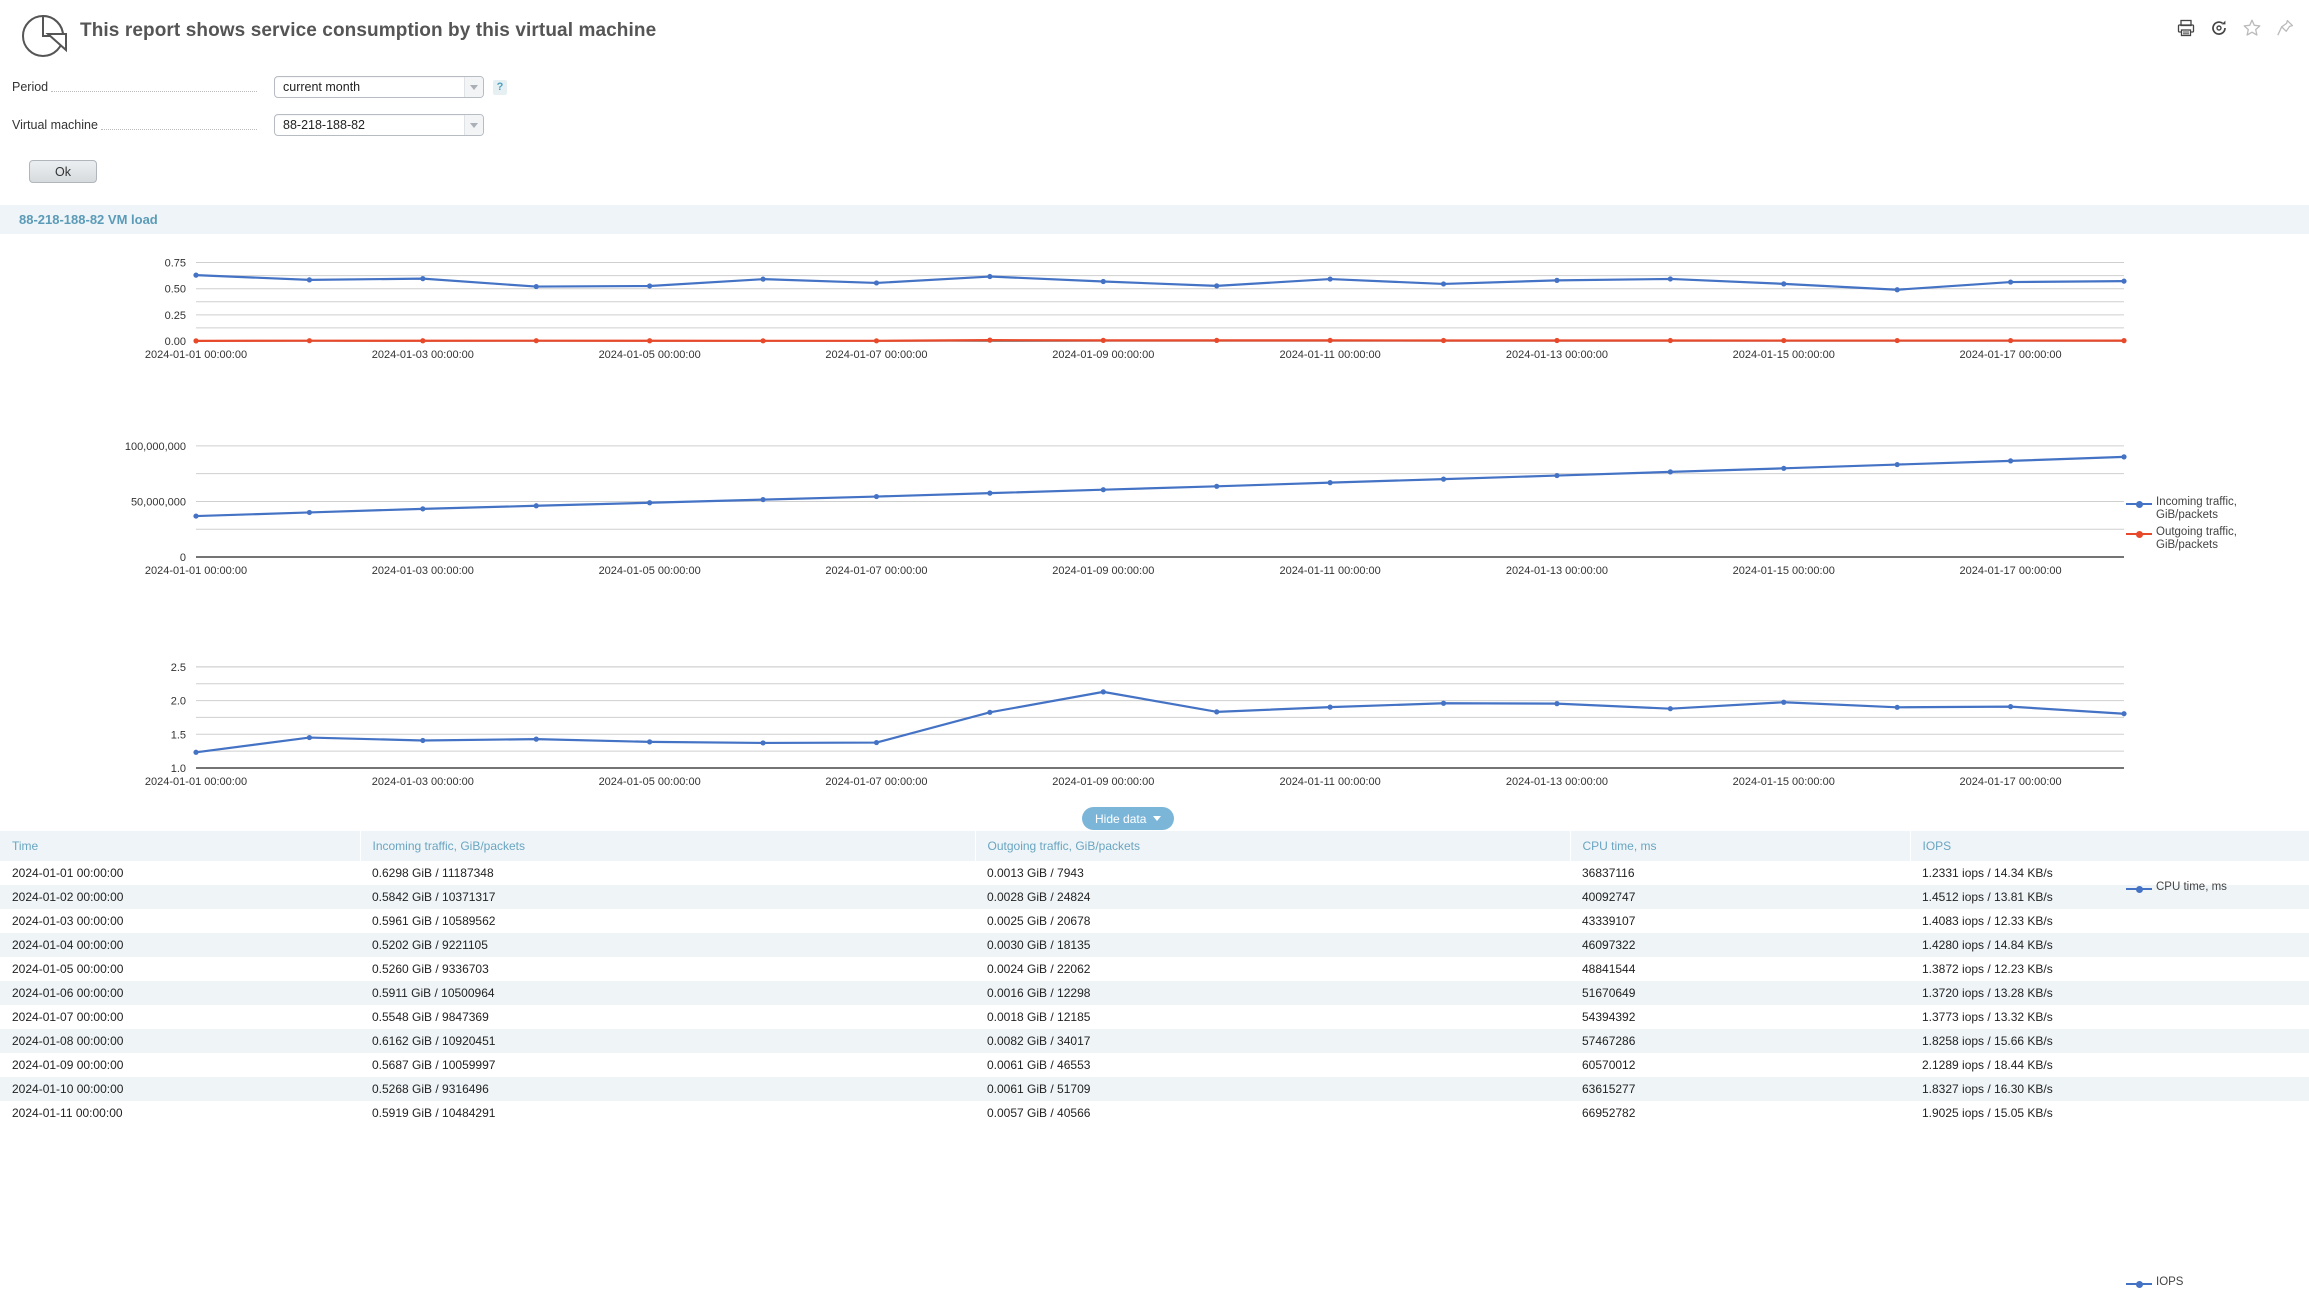 Image resolution: width=2309 pixels, height=1294 pixels. Describe the element at coordinates (1609, 1113) in the screenshot. I see `table-cell: 66952782` at that location.